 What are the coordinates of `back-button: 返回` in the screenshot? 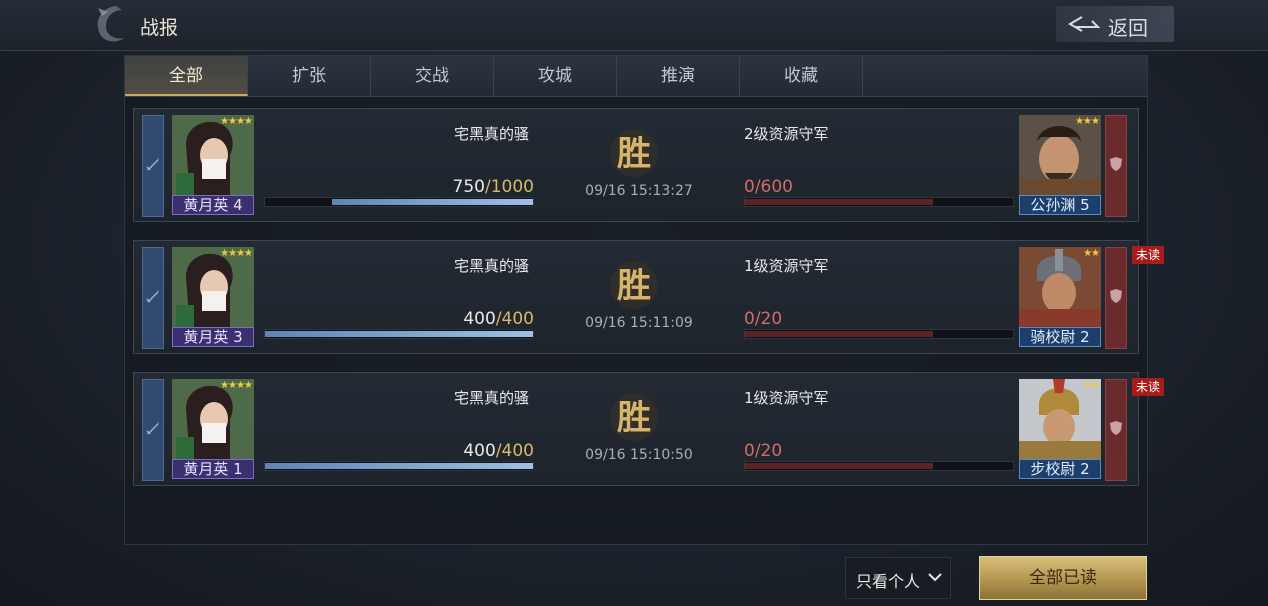 It's located at (1115, 24).